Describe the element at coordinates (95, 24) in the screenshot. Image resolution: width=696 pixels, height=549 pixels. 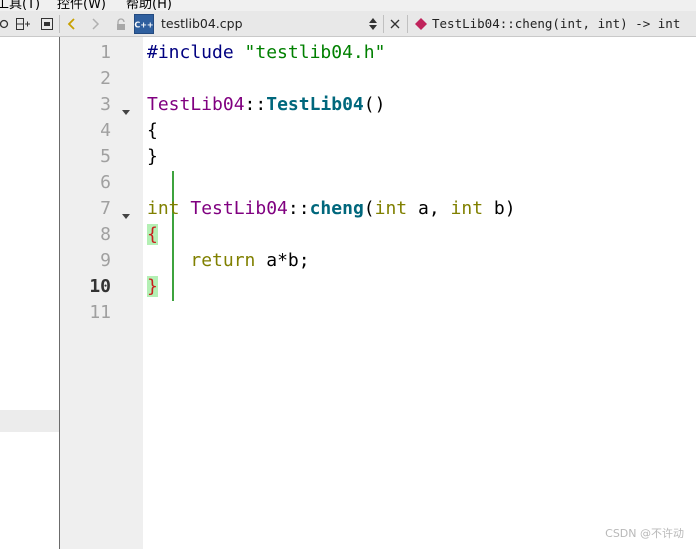
I see `go-forward-icon` at that location.